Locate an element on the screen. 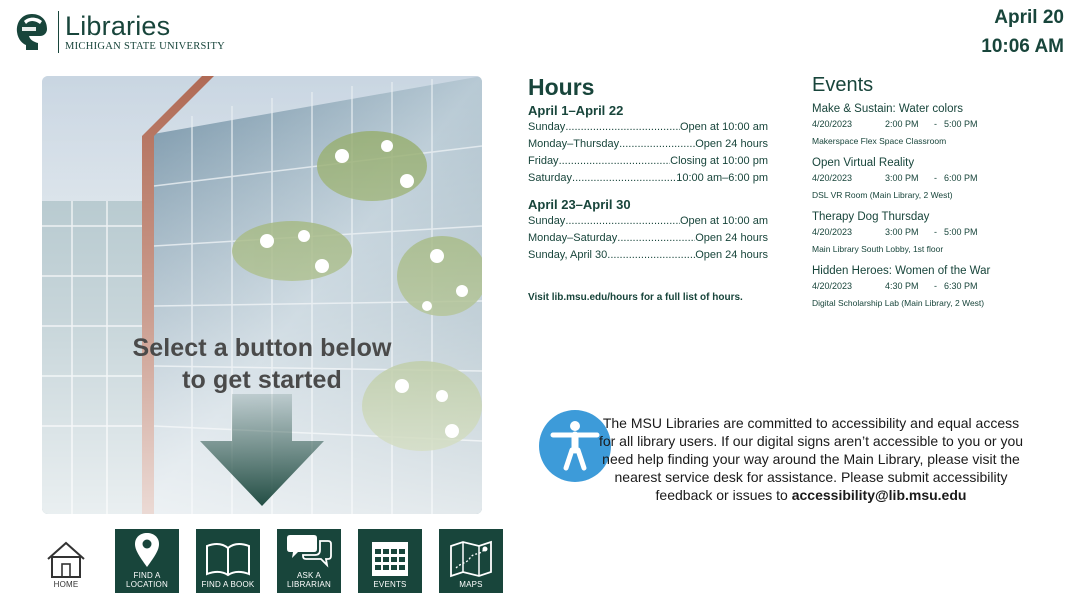  current-date: April 20 is located at coordinates (1029, 17).